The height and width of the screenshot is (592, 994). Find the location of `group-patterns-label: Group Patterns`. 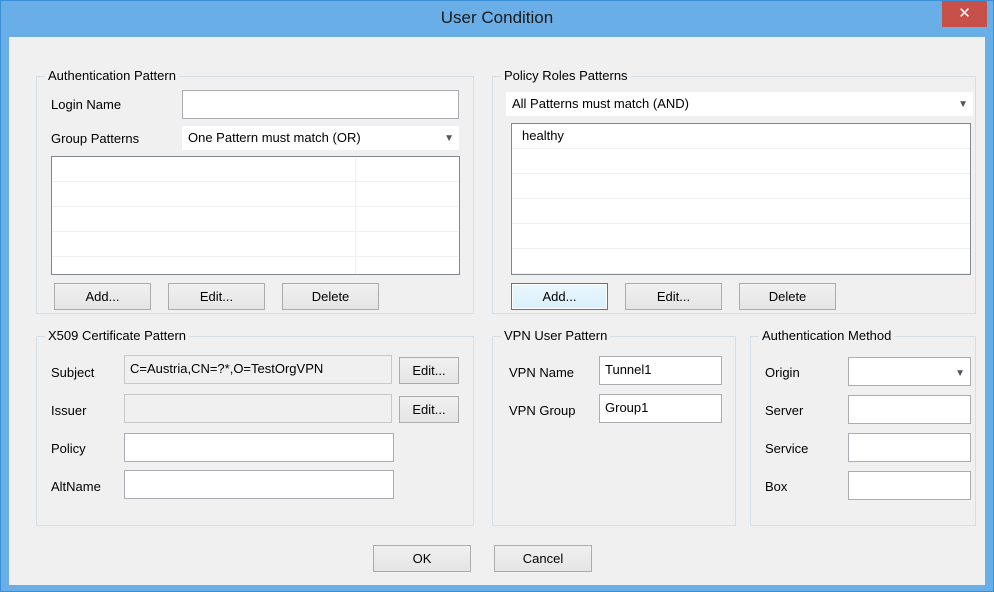

group-patterns-label: Group Patterns is located at coordinates (95, 138).